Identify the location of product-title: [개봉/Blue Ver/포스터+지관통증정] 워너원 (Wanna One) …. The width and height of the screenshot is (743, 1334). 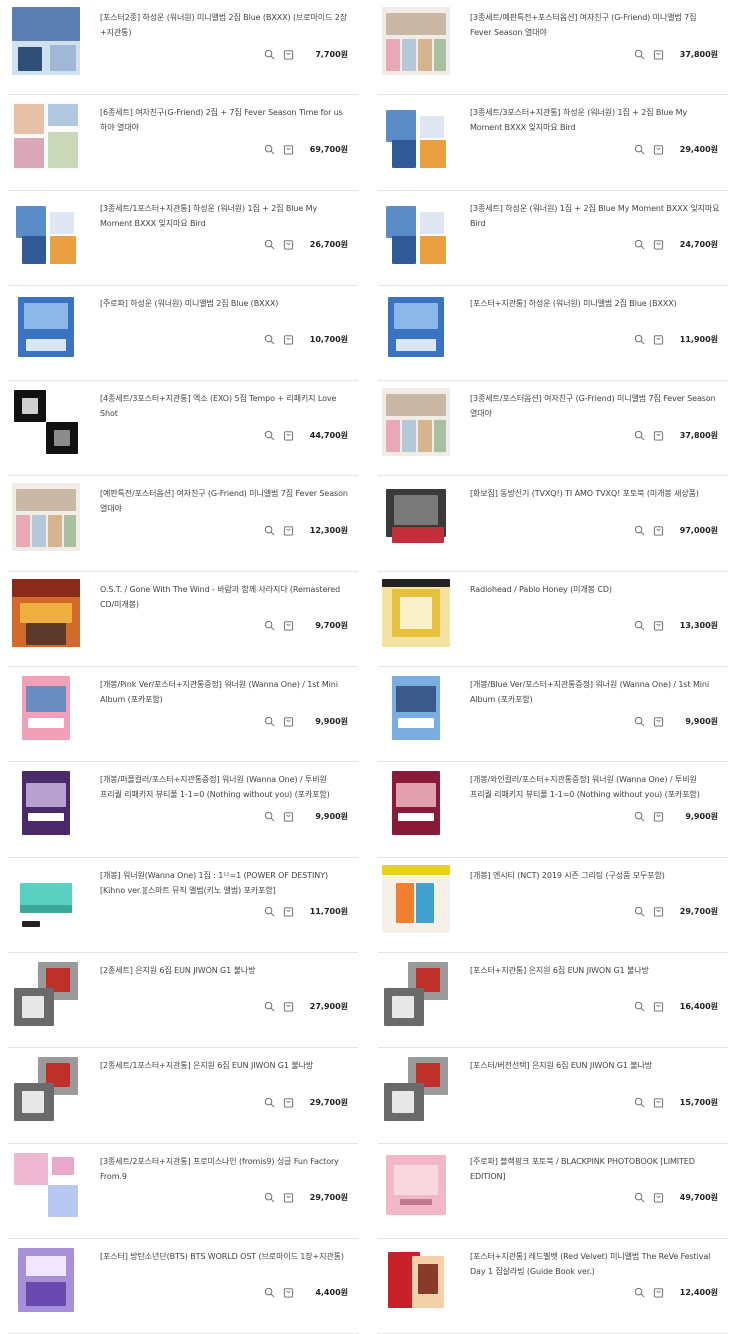
(595, 692).